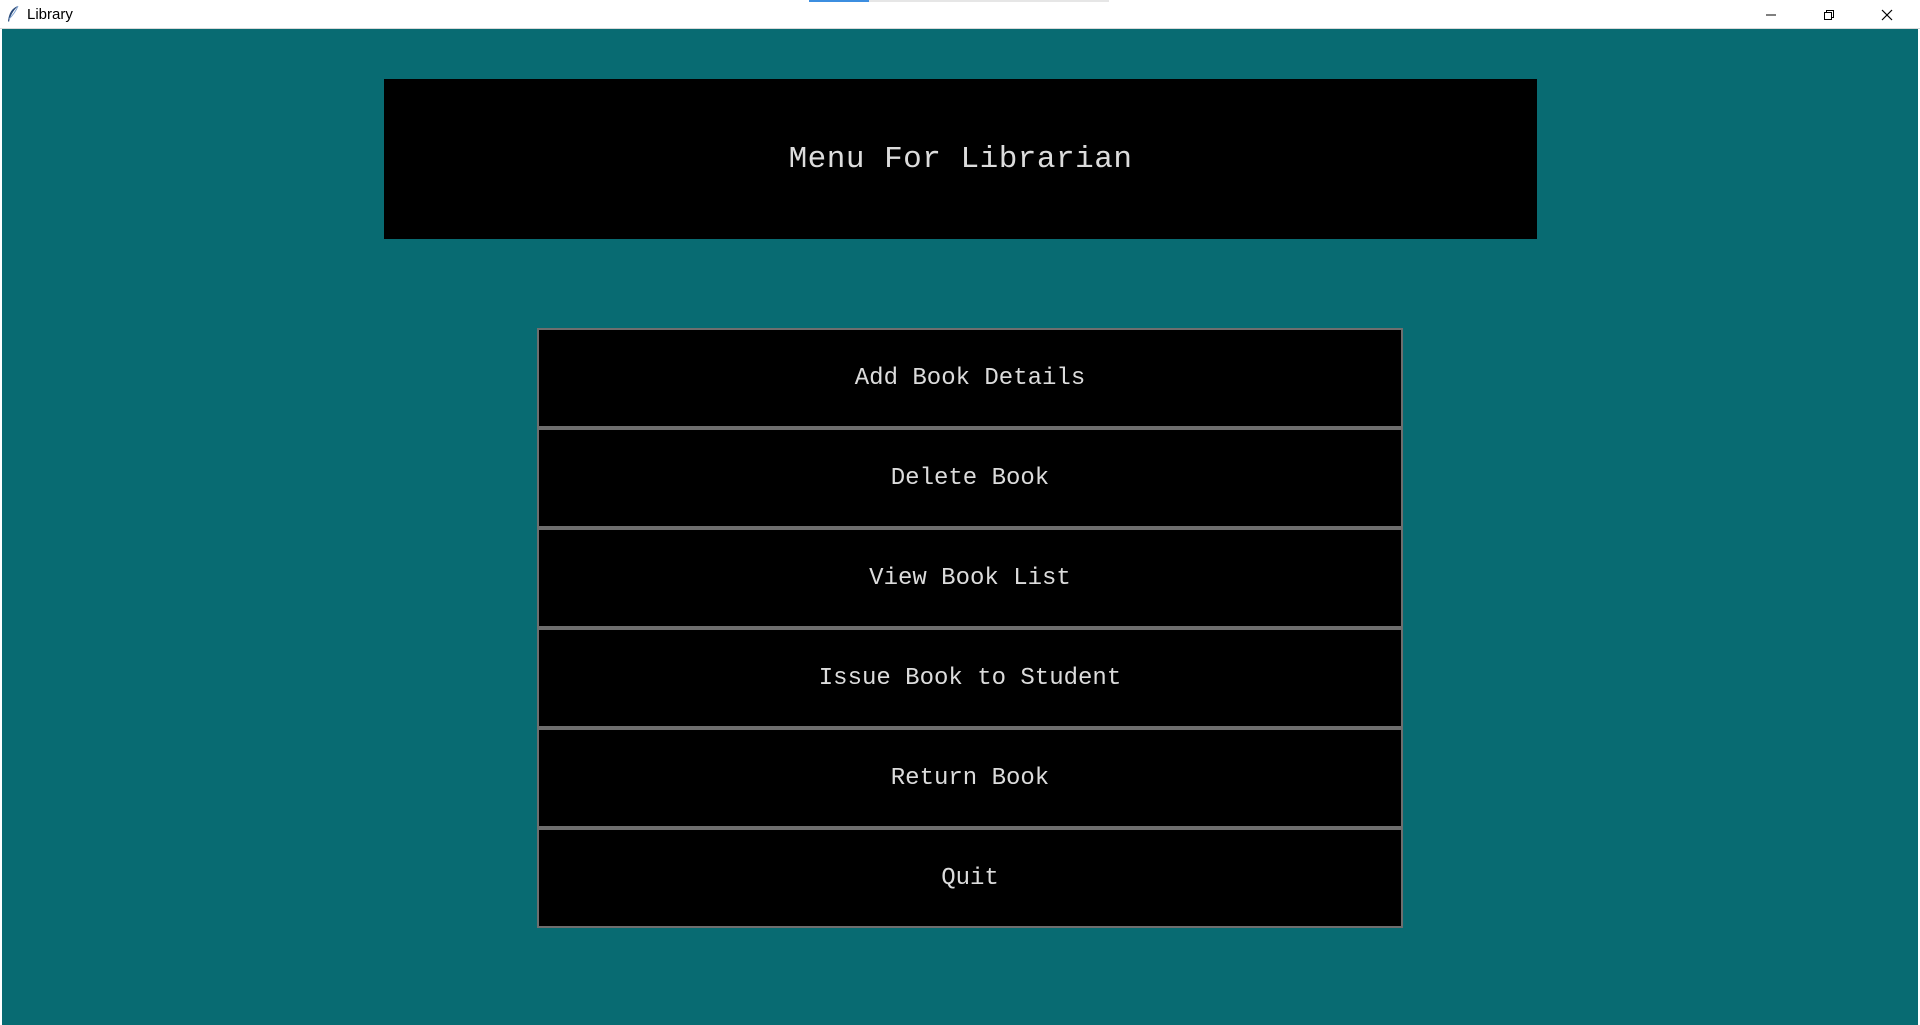  What do you see at coordinates (13, 14) in the screenshot?
I see `feather-icon` at bounding box center [13, 14].